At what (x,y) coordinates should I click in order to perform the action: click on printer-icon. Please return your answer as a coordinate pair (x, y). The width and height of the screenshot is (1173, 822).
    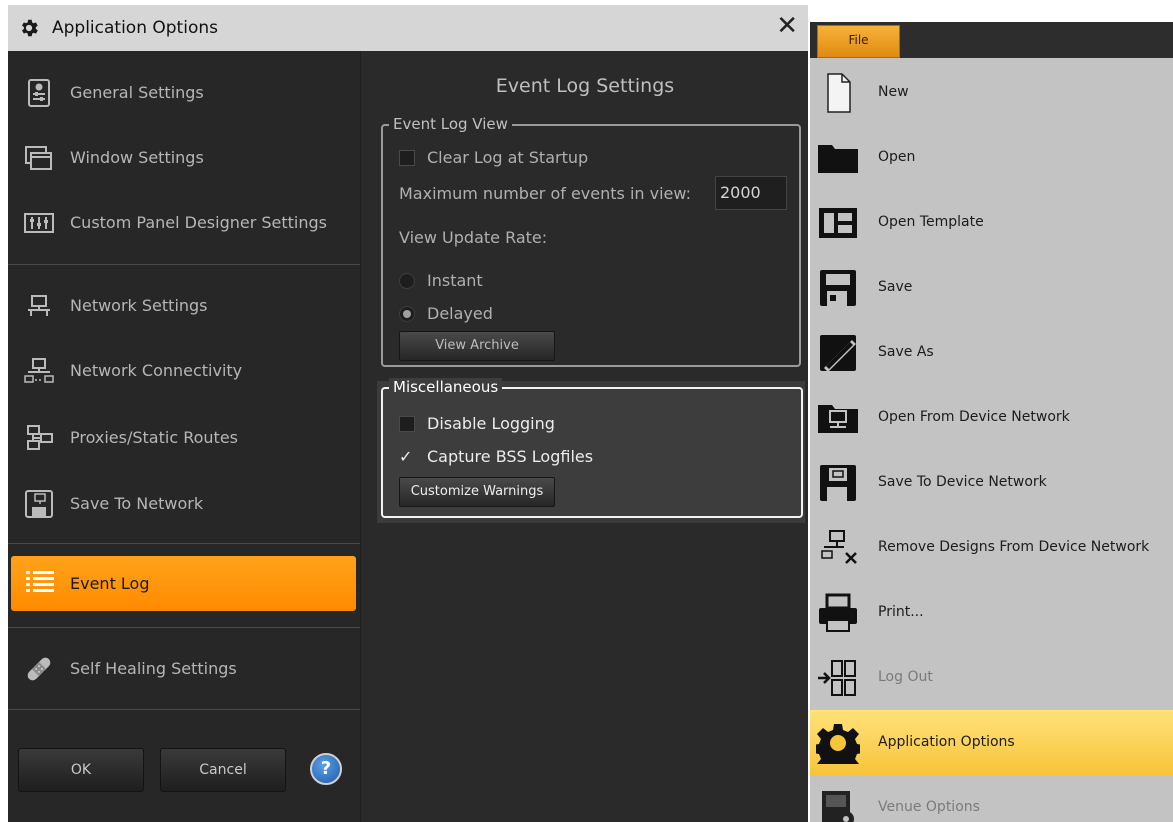
    Looking at the image, I should click on (838, 612).